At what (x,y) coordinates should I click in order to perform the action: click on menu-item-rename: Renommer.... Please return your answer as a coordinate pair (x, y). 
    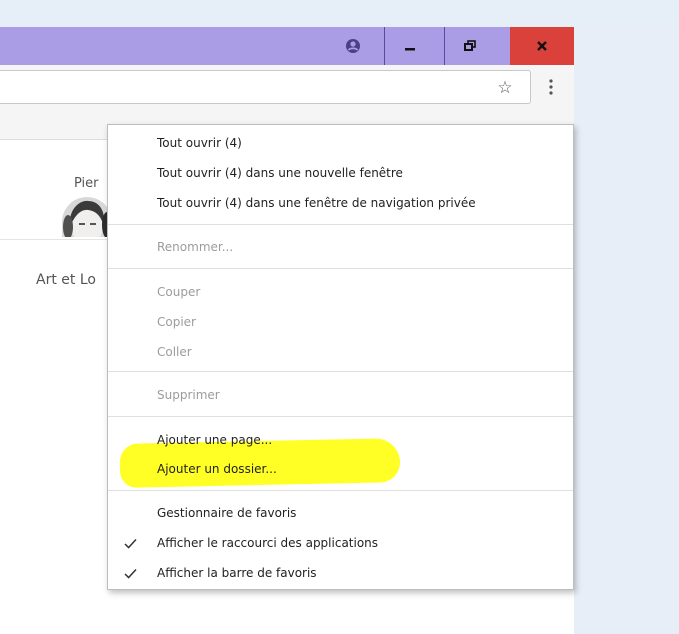
    Looking at the image, I should click on (195, 247).